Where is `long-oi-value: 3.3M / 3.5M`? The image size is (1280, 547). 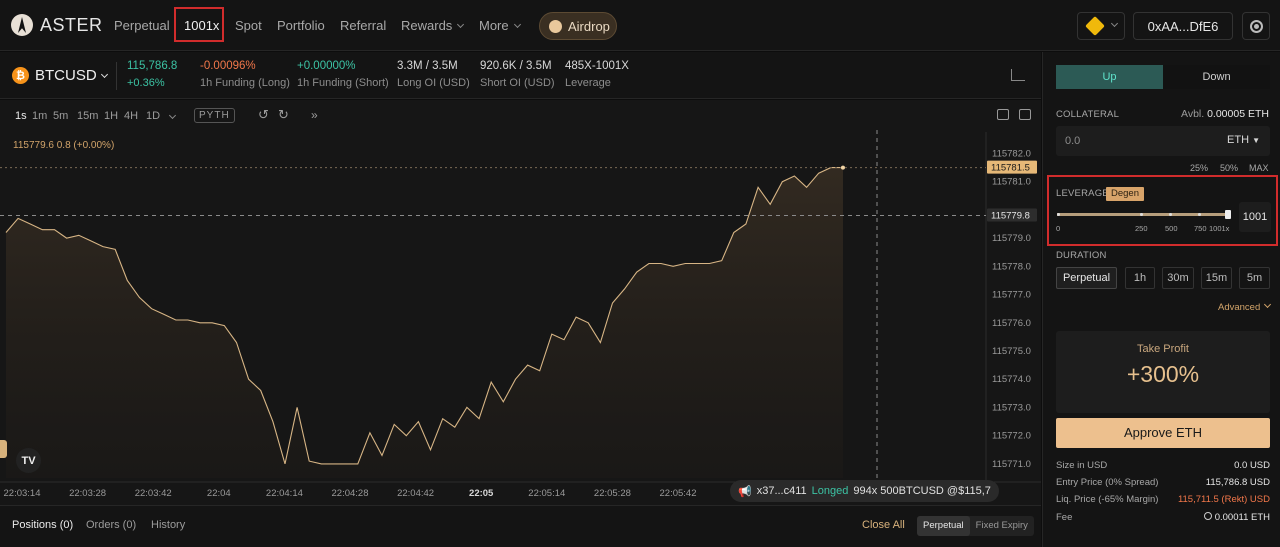
long-oi-value: 3.3M / 3.5M is located at coordinates (427, 66).